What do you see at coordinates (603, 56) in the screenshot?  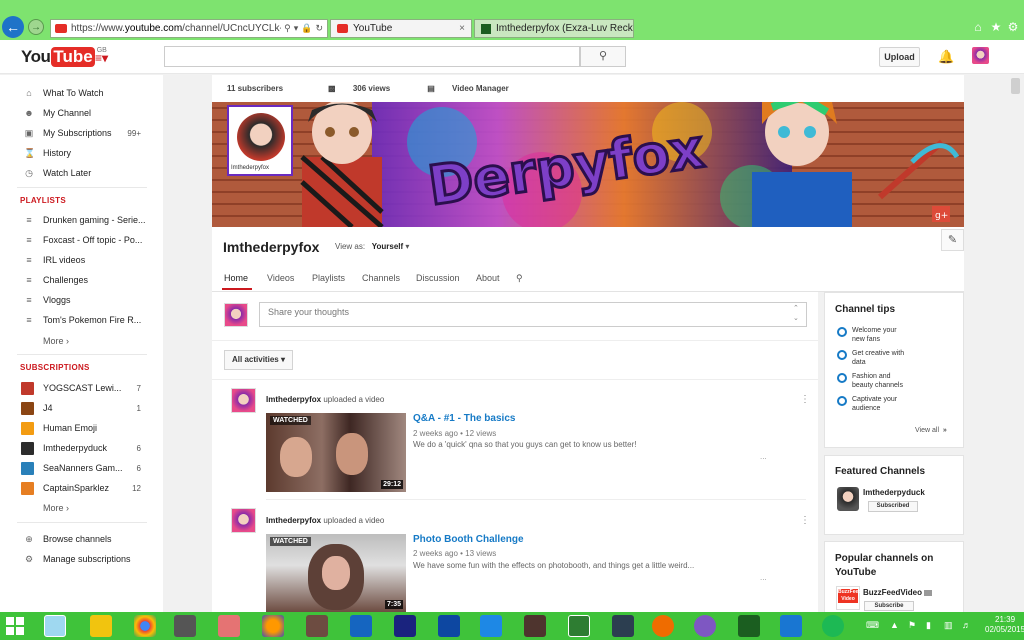 I see `search-button: ⚲` at bounding box center [603, 56].